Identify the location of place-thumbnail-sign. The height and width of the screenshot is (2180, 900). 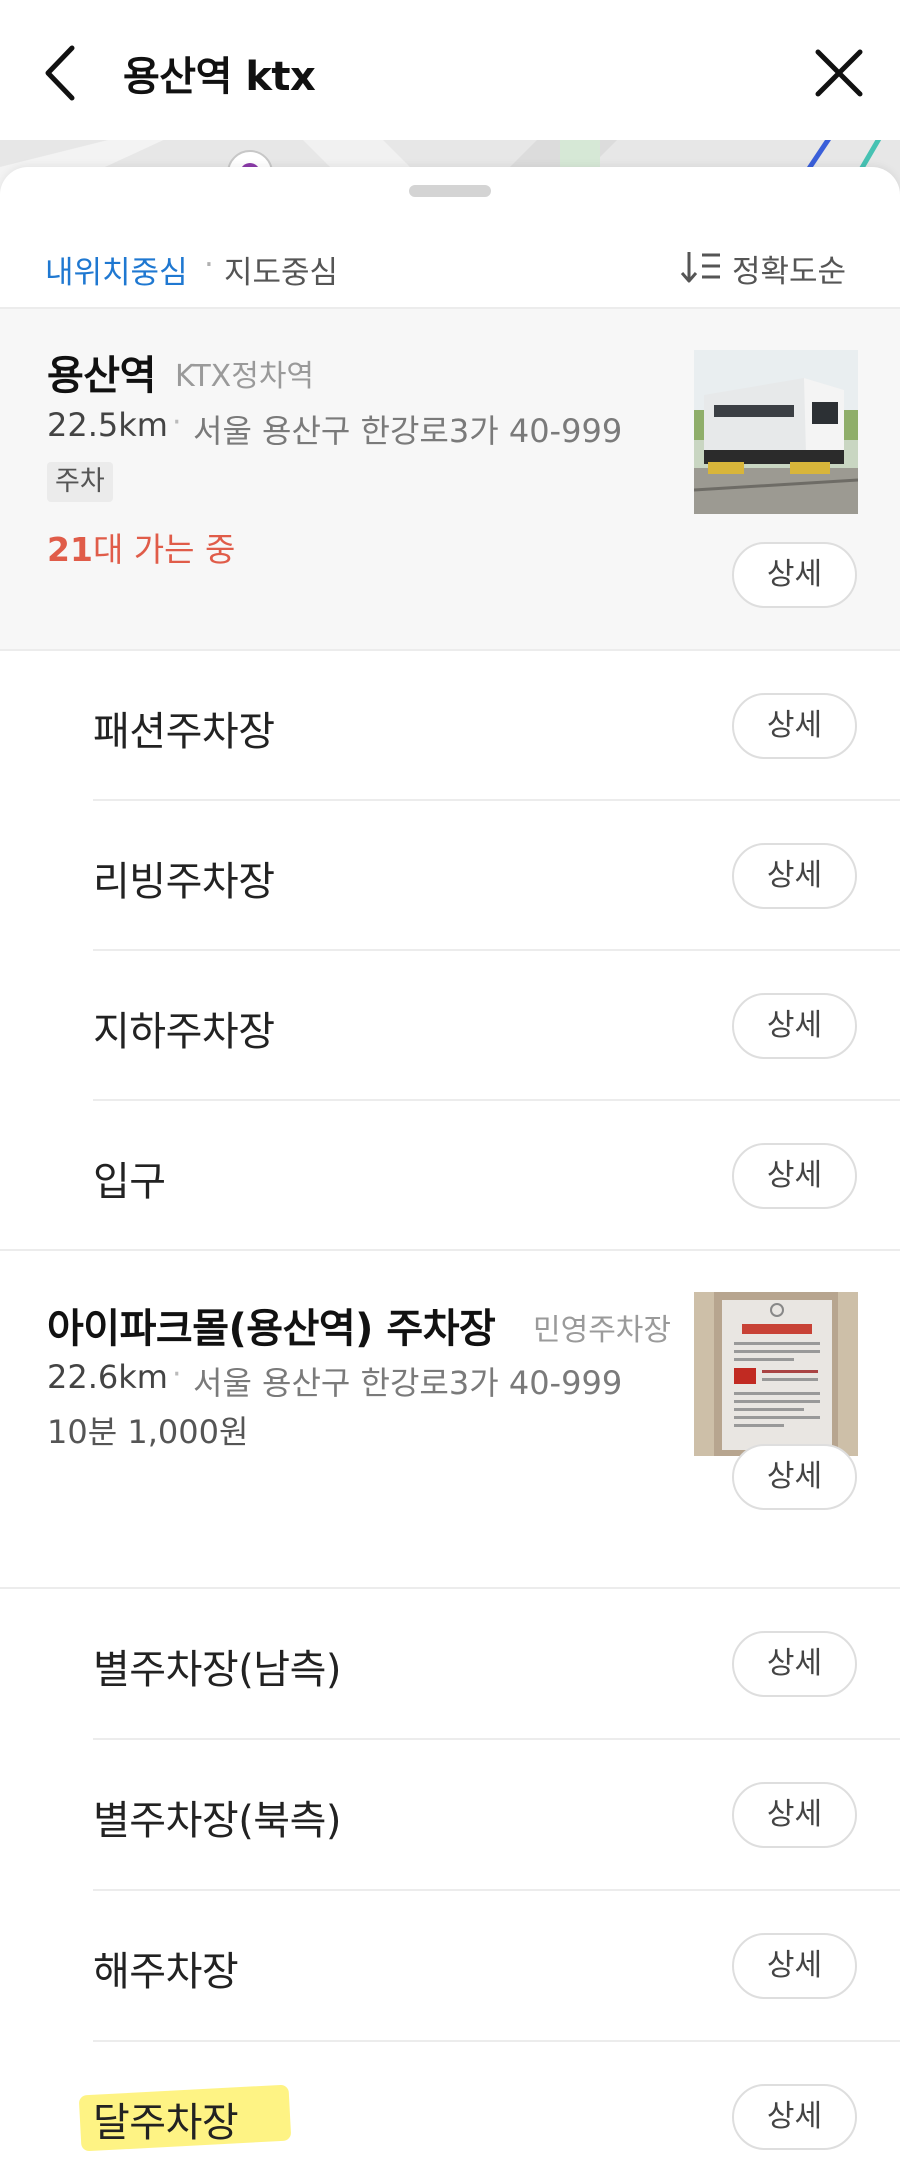
(776, 1374).